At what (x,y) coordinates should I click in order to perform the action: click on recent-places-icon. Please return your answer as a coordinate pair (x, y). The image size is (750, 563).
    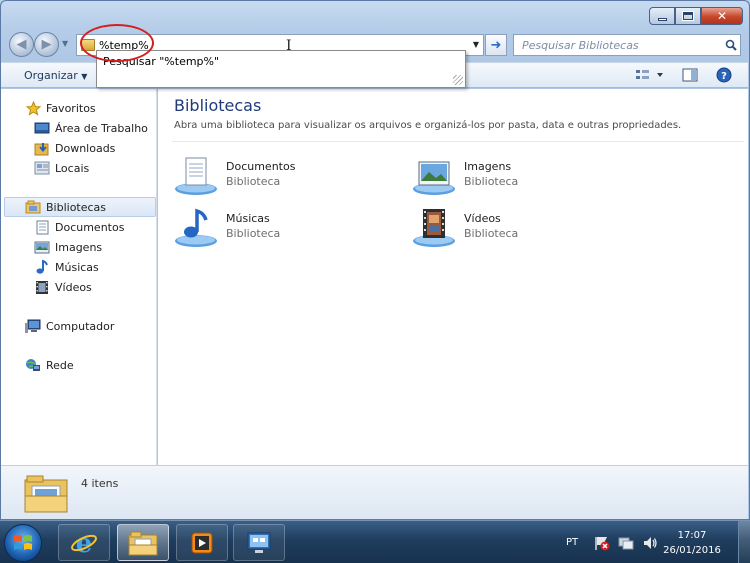
    Looking at the image, I should click on (42, 168).